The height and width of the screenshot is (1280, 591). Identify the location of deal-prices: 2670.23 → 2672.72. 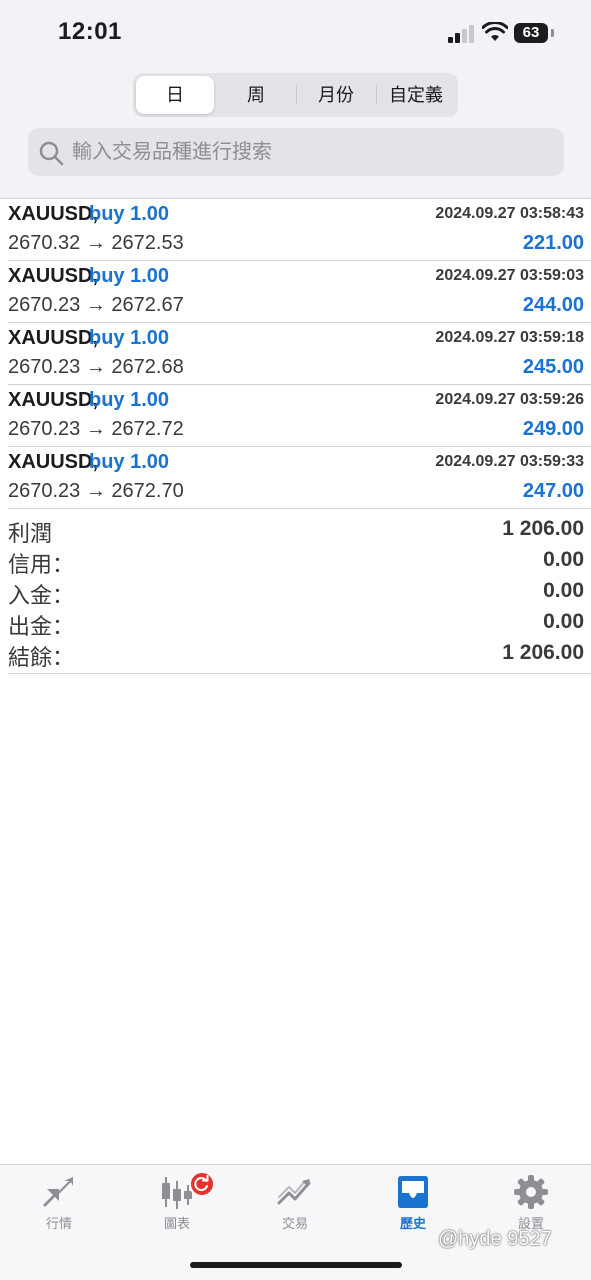
(96, 429).